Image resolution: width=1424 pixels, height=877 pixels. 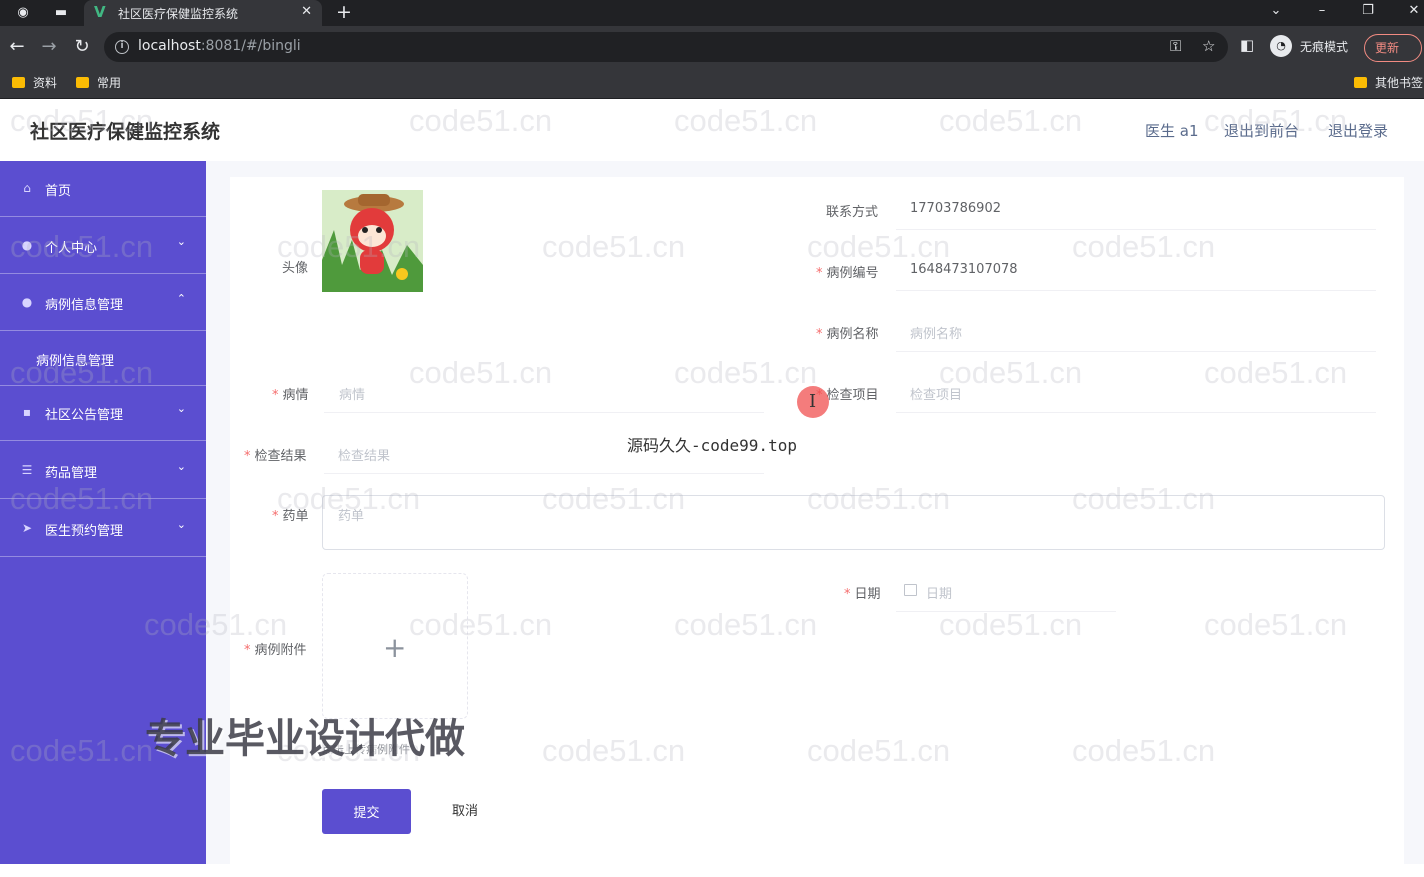 I want to click on contact-label: 联系方式, so click(x=852, y=212).